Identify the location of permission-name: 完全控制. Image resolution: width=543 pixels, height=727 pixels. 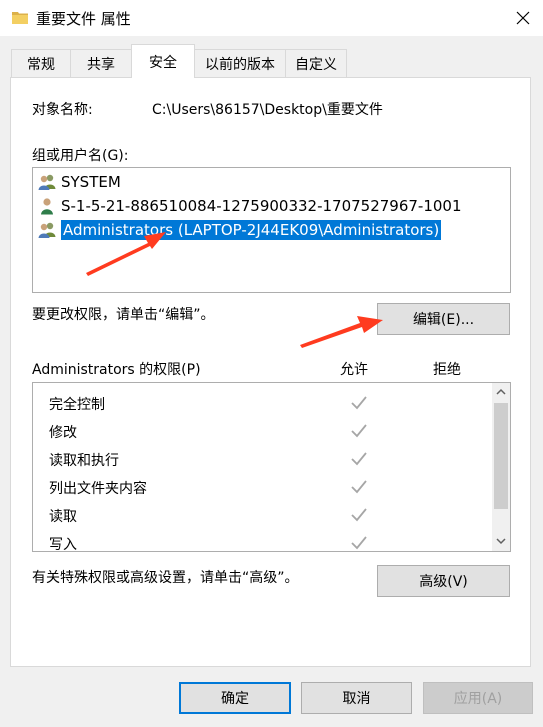
(77, 405).